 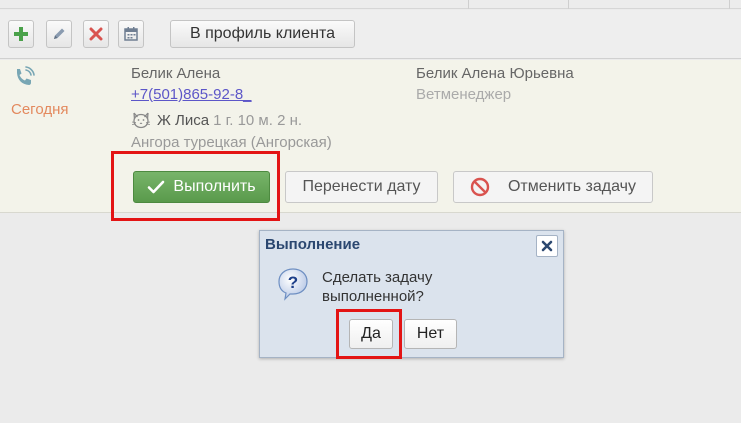 I want to click on reschedule-label: Перенести дату, so click(x=361, y=186).